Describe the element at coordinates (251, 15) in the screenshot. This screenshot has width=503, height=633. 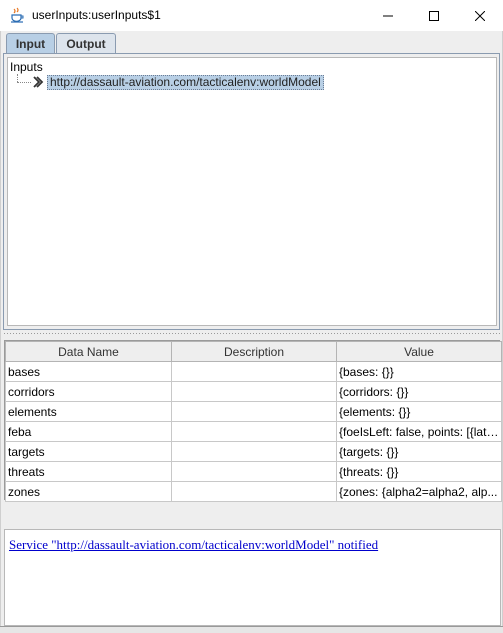
I see `window-title-bar: userInputs:userInputs$1` at that location.